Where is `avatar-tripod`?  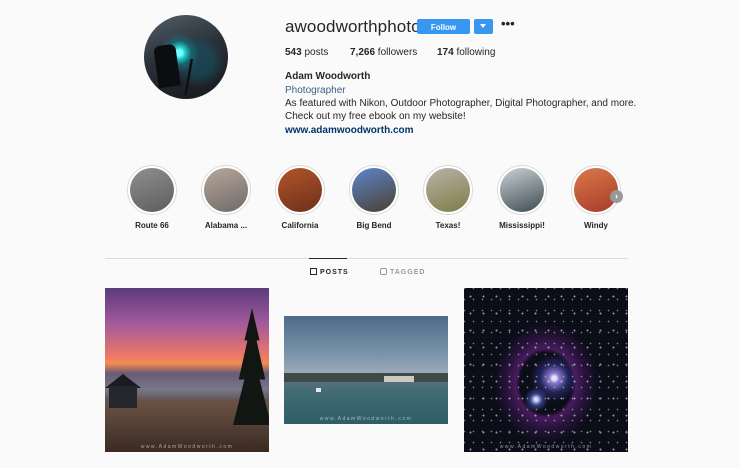 avatar-tripod is located at coordinates (189, 77).